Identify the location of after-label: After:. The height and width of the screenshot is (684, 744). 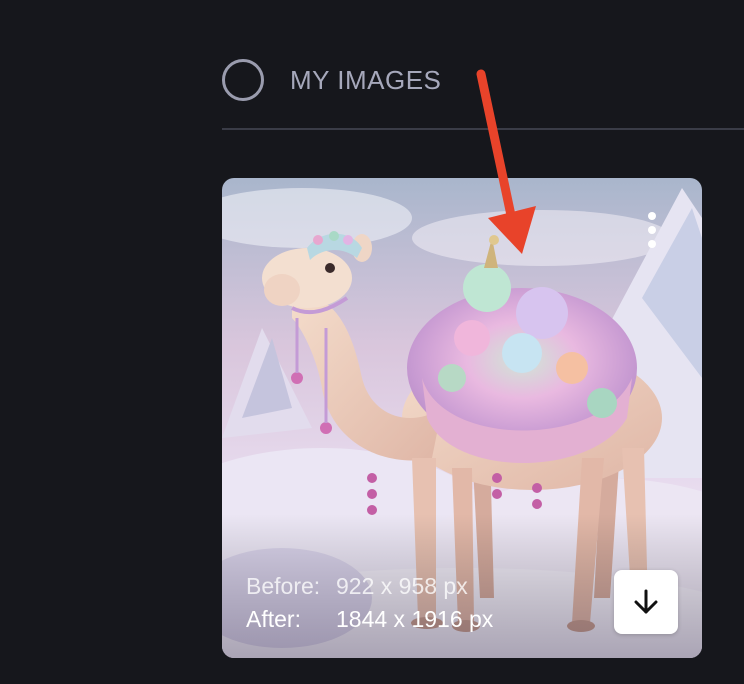
(273, 619).